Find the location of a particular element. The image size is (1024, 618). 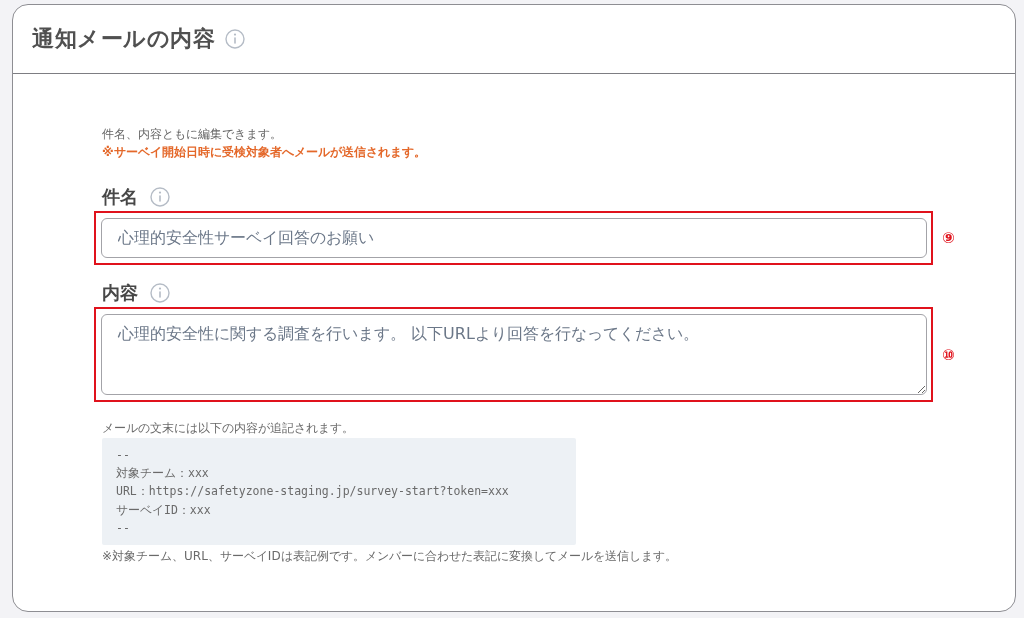

appendix-note: メールの文末には以下の内容が追記されます。 is located at coordinates (228, 428).